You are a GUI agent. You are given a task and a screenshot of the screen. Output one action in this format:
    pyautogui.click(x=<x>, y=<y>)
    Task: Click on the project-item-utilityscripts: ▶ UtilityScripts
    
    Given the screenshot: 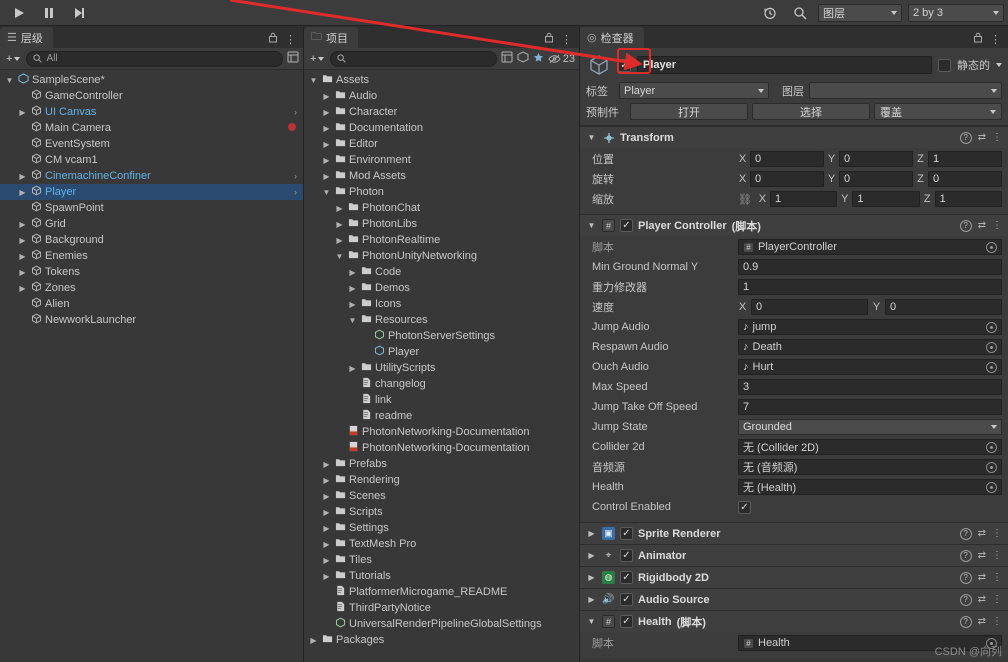 What is the action you would take?
    pyautogui.click(x=441, y=368)
    